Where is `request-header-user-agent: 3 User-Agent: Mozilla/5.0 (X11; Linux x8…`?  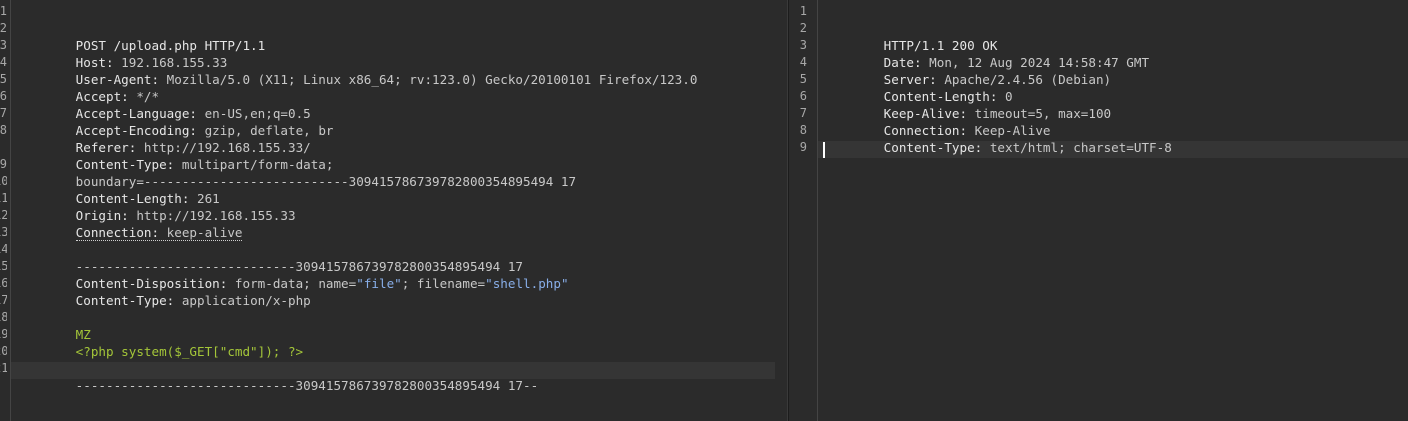 request-header-user-agent: 3 User-Agent: Mozilla/5.0 (X11; Linux x8… is located at coordinates (393, 62).